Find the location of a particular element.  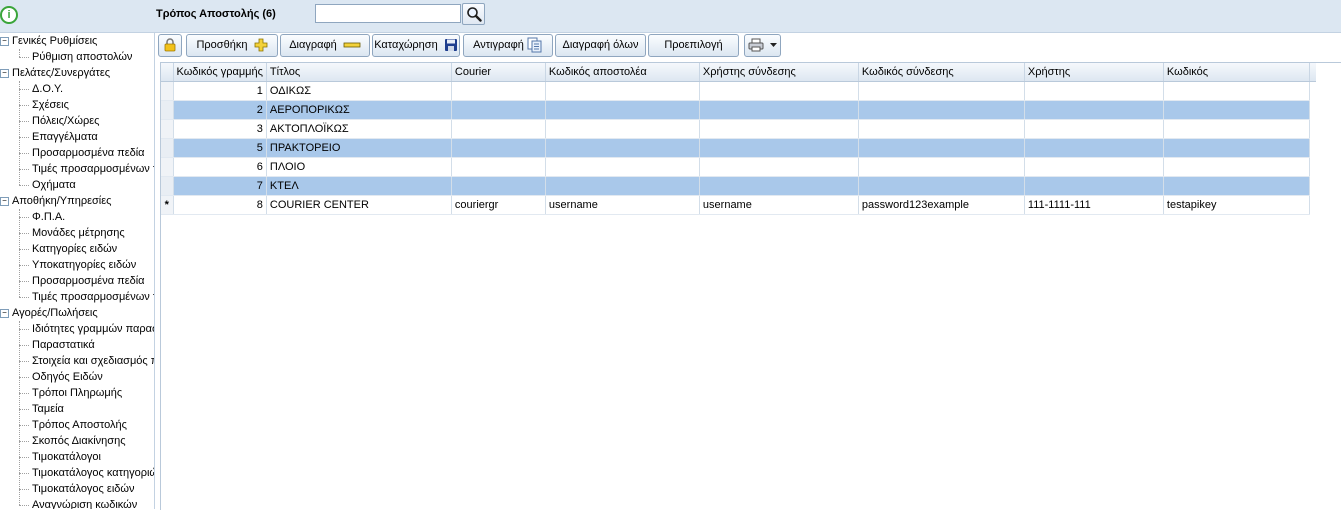

table-cell: 6 is located at coordinates (220, 167).